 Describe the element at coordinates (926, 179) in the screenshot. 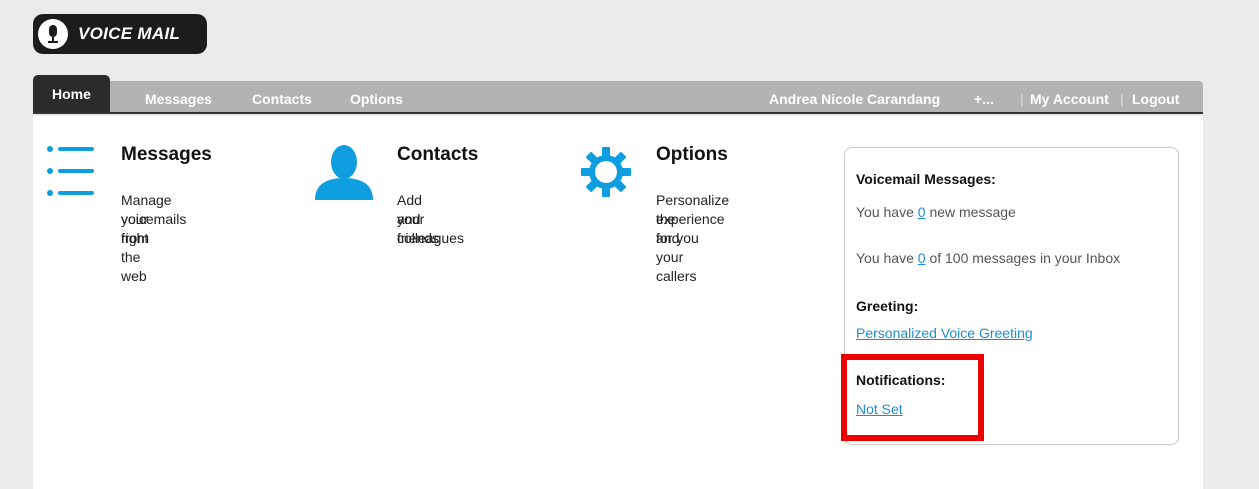

I see `voicemail-messages-heading: Voicemail Messages:` at that location.